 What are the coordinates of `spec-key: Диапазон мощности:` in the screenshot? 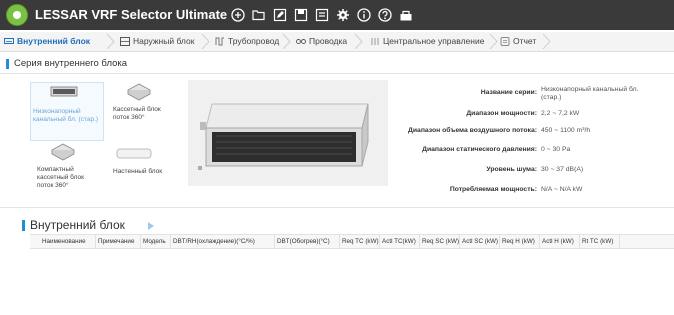 It's located at (501, 113).